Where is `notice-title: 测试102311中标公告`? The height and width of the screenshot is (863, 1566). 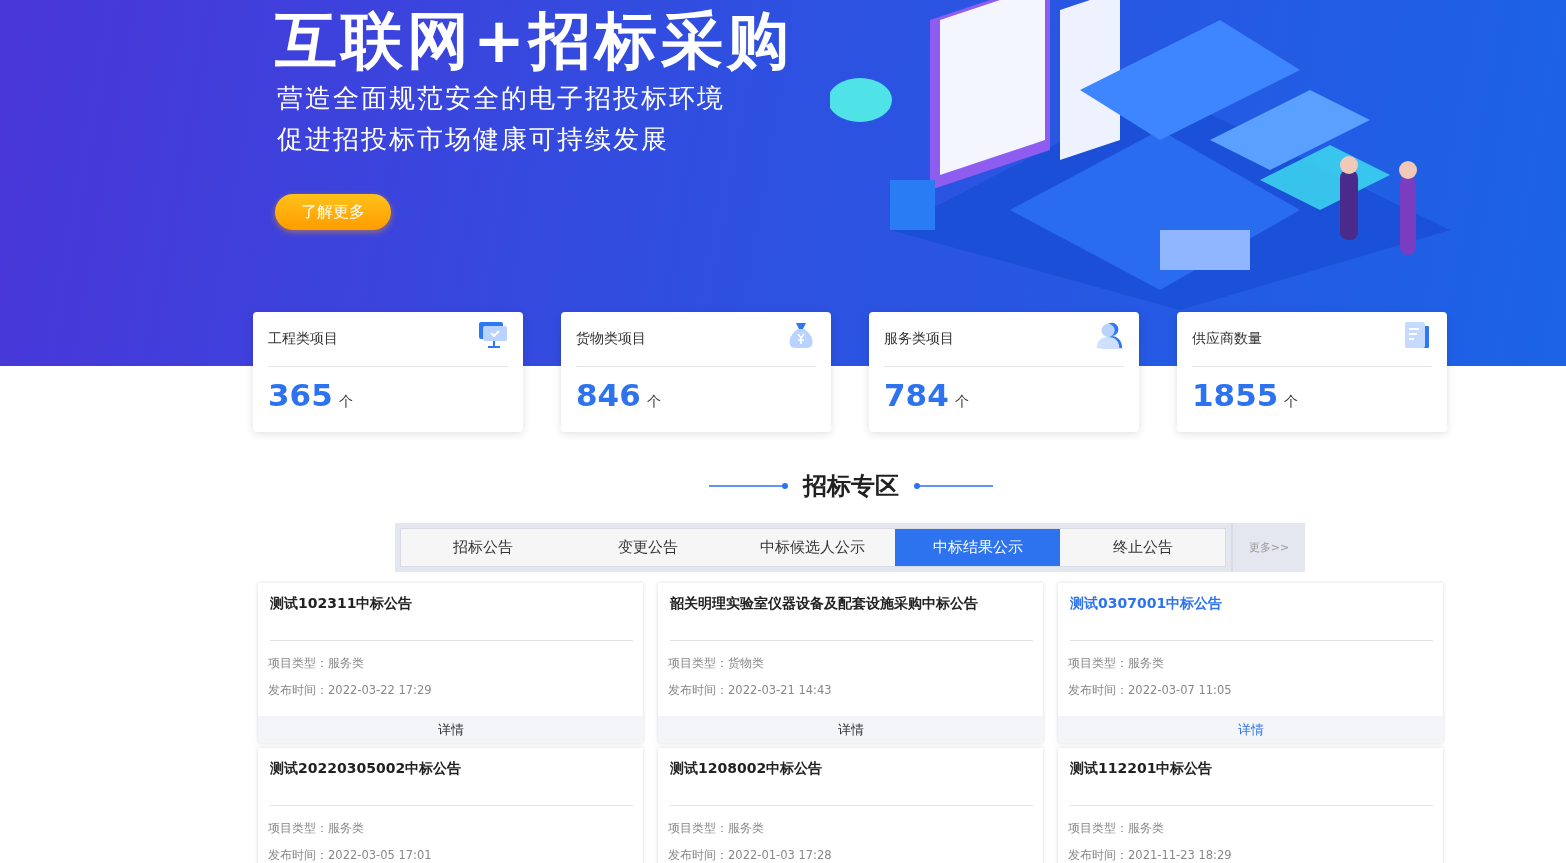
notice-title: 测试102311中标公告 is located at coordinates (341, 603).